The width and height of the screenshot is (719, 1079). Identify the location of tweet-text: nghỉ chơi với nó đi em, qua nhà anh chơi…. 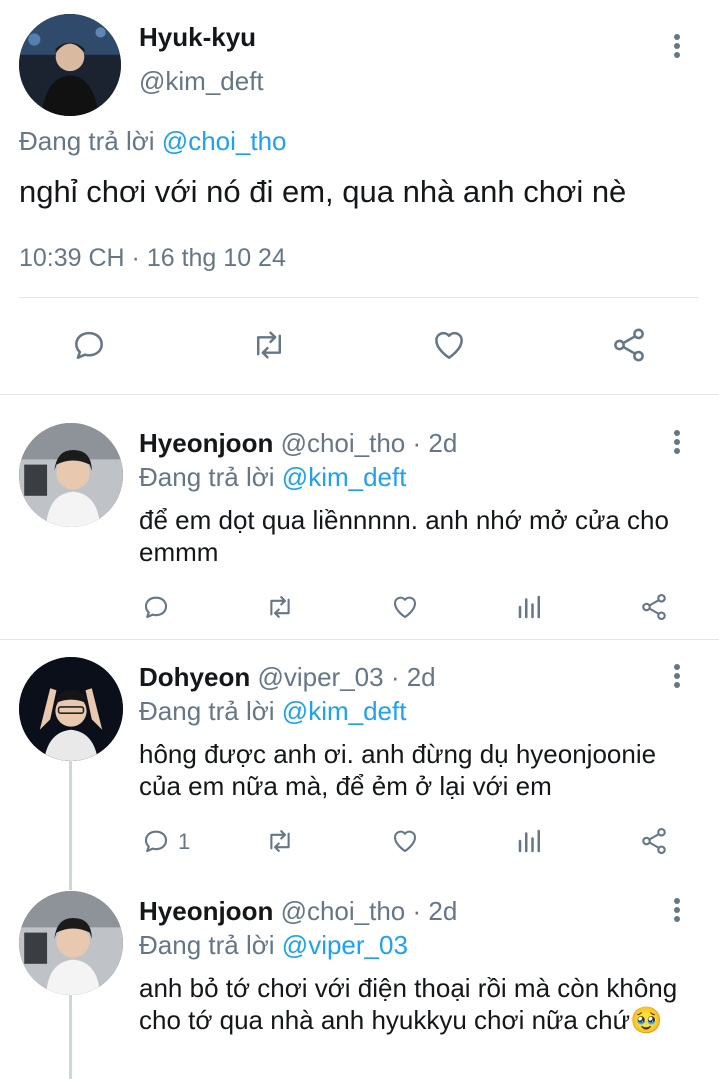
(323, 191).